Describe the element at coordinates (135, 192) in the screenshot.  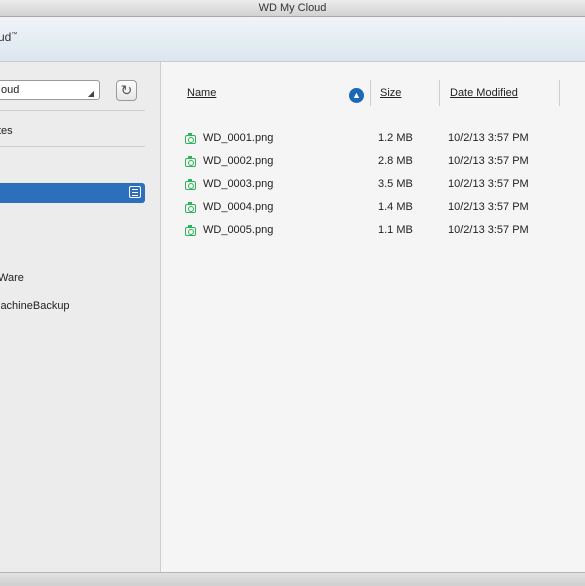
I see `details-list-icon` at that location.